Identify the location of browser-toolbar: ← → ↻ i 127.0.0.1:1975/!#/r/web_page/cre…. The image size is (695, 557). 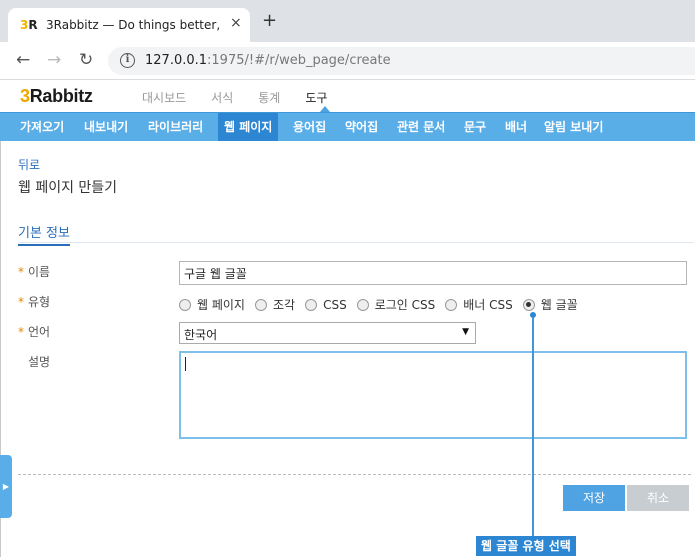
(347, 61).